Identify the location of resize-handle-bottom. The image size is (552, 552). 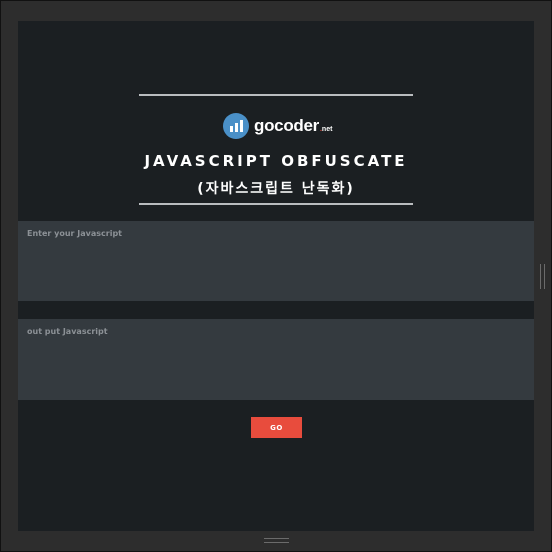
(276, 540).